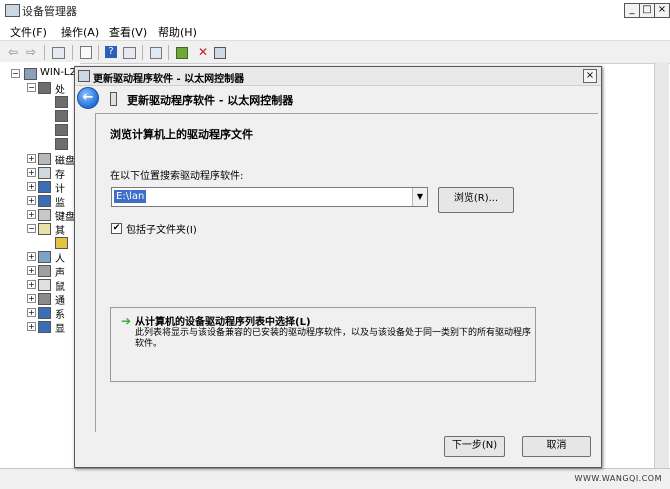 This screenshot has height=489, width=670. Describe the element at coordinates (40, 159) in the screenshot. I see `tree-item: + 磁盘` at that location.